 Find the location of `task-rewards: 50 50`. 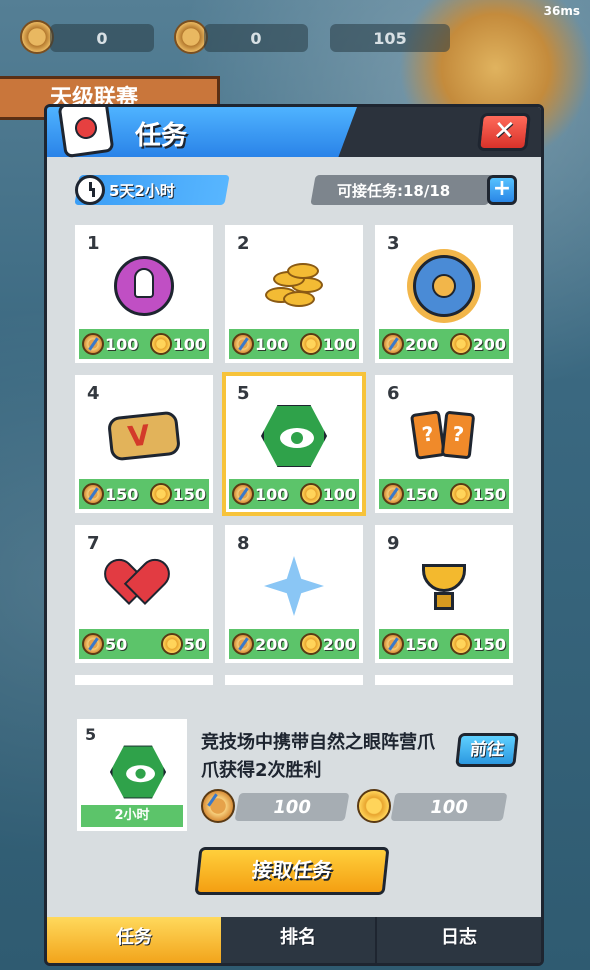

task-rewards: 50 50 is located at coordinates (144, 644).